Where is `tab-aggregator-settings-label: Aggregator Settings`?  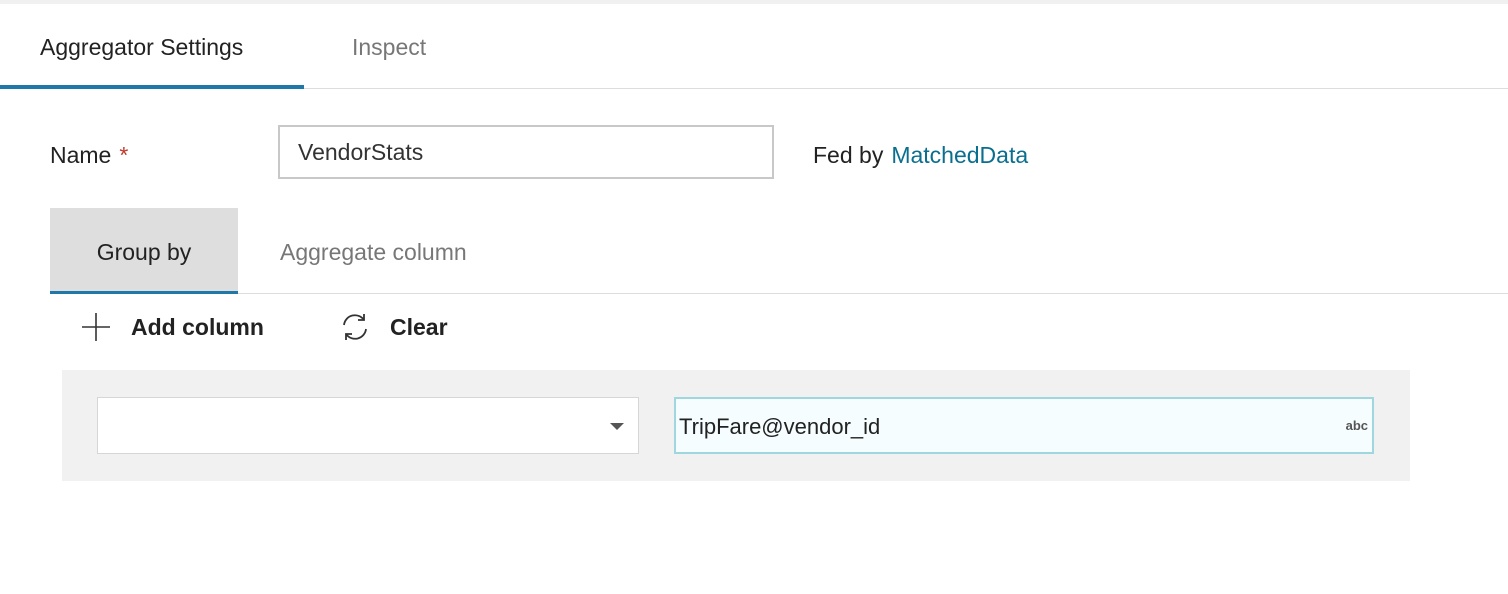 tab-aggregator-settings-label: Aggregator Settings is located at coordinates (142, 47).